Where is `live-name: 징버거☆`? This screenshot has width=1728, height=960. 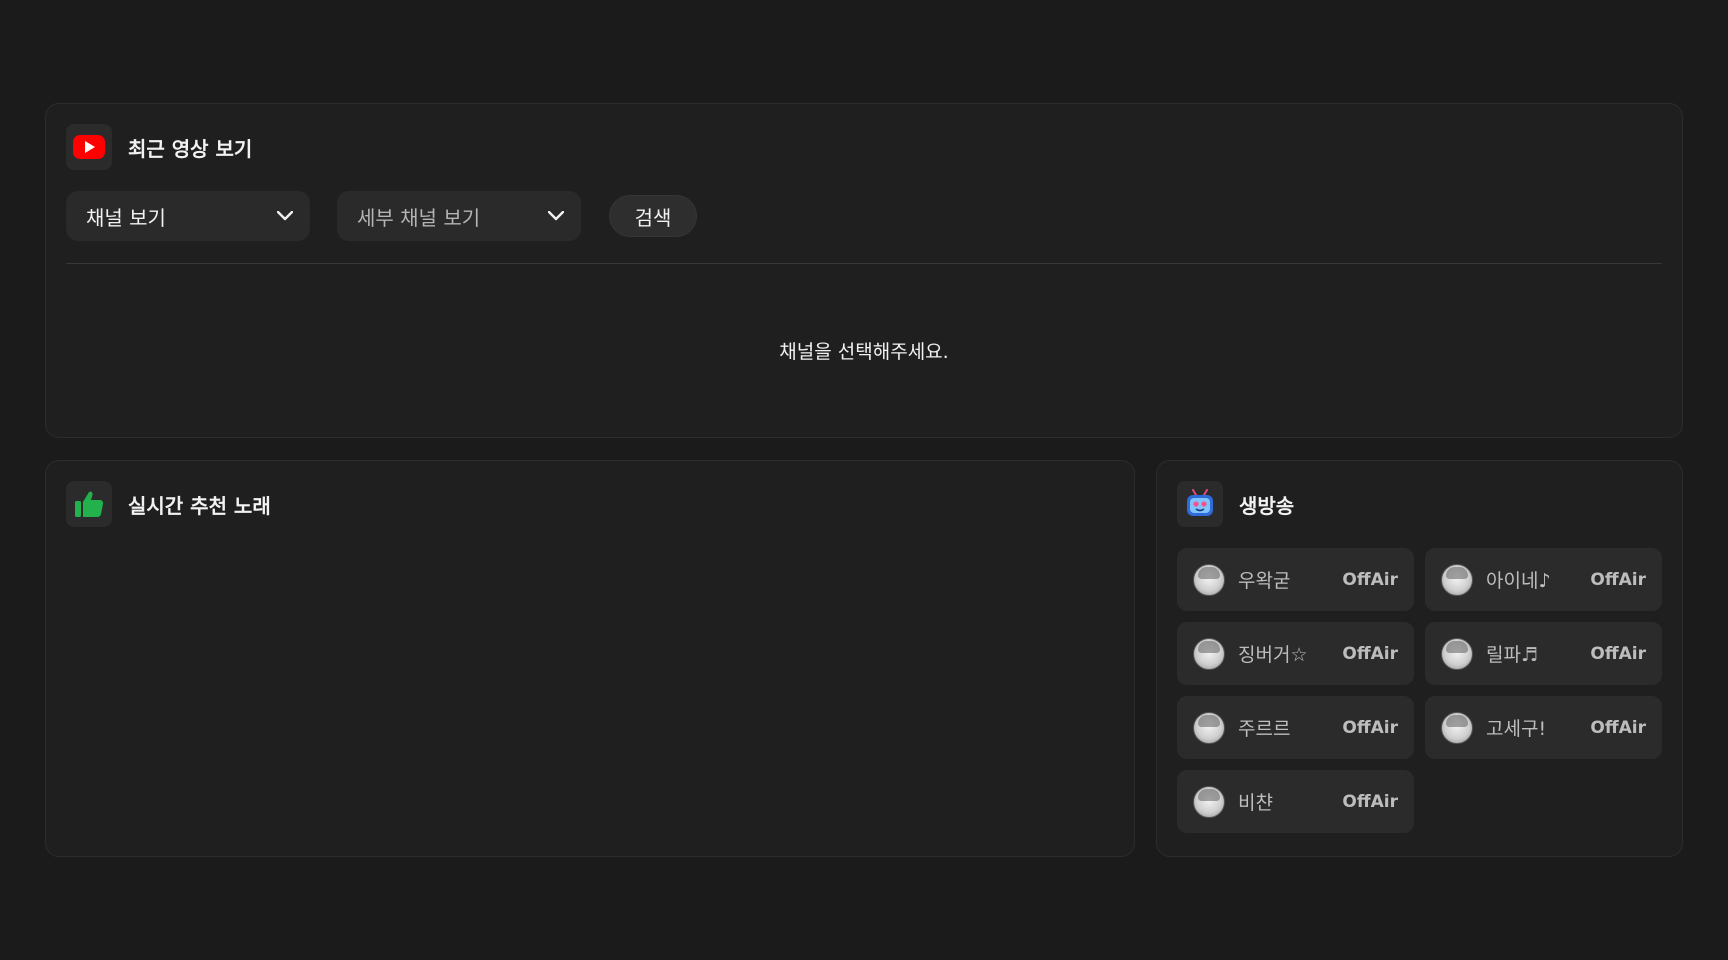
live-name: 징버거☆ is located at coordinates (1273, 655).